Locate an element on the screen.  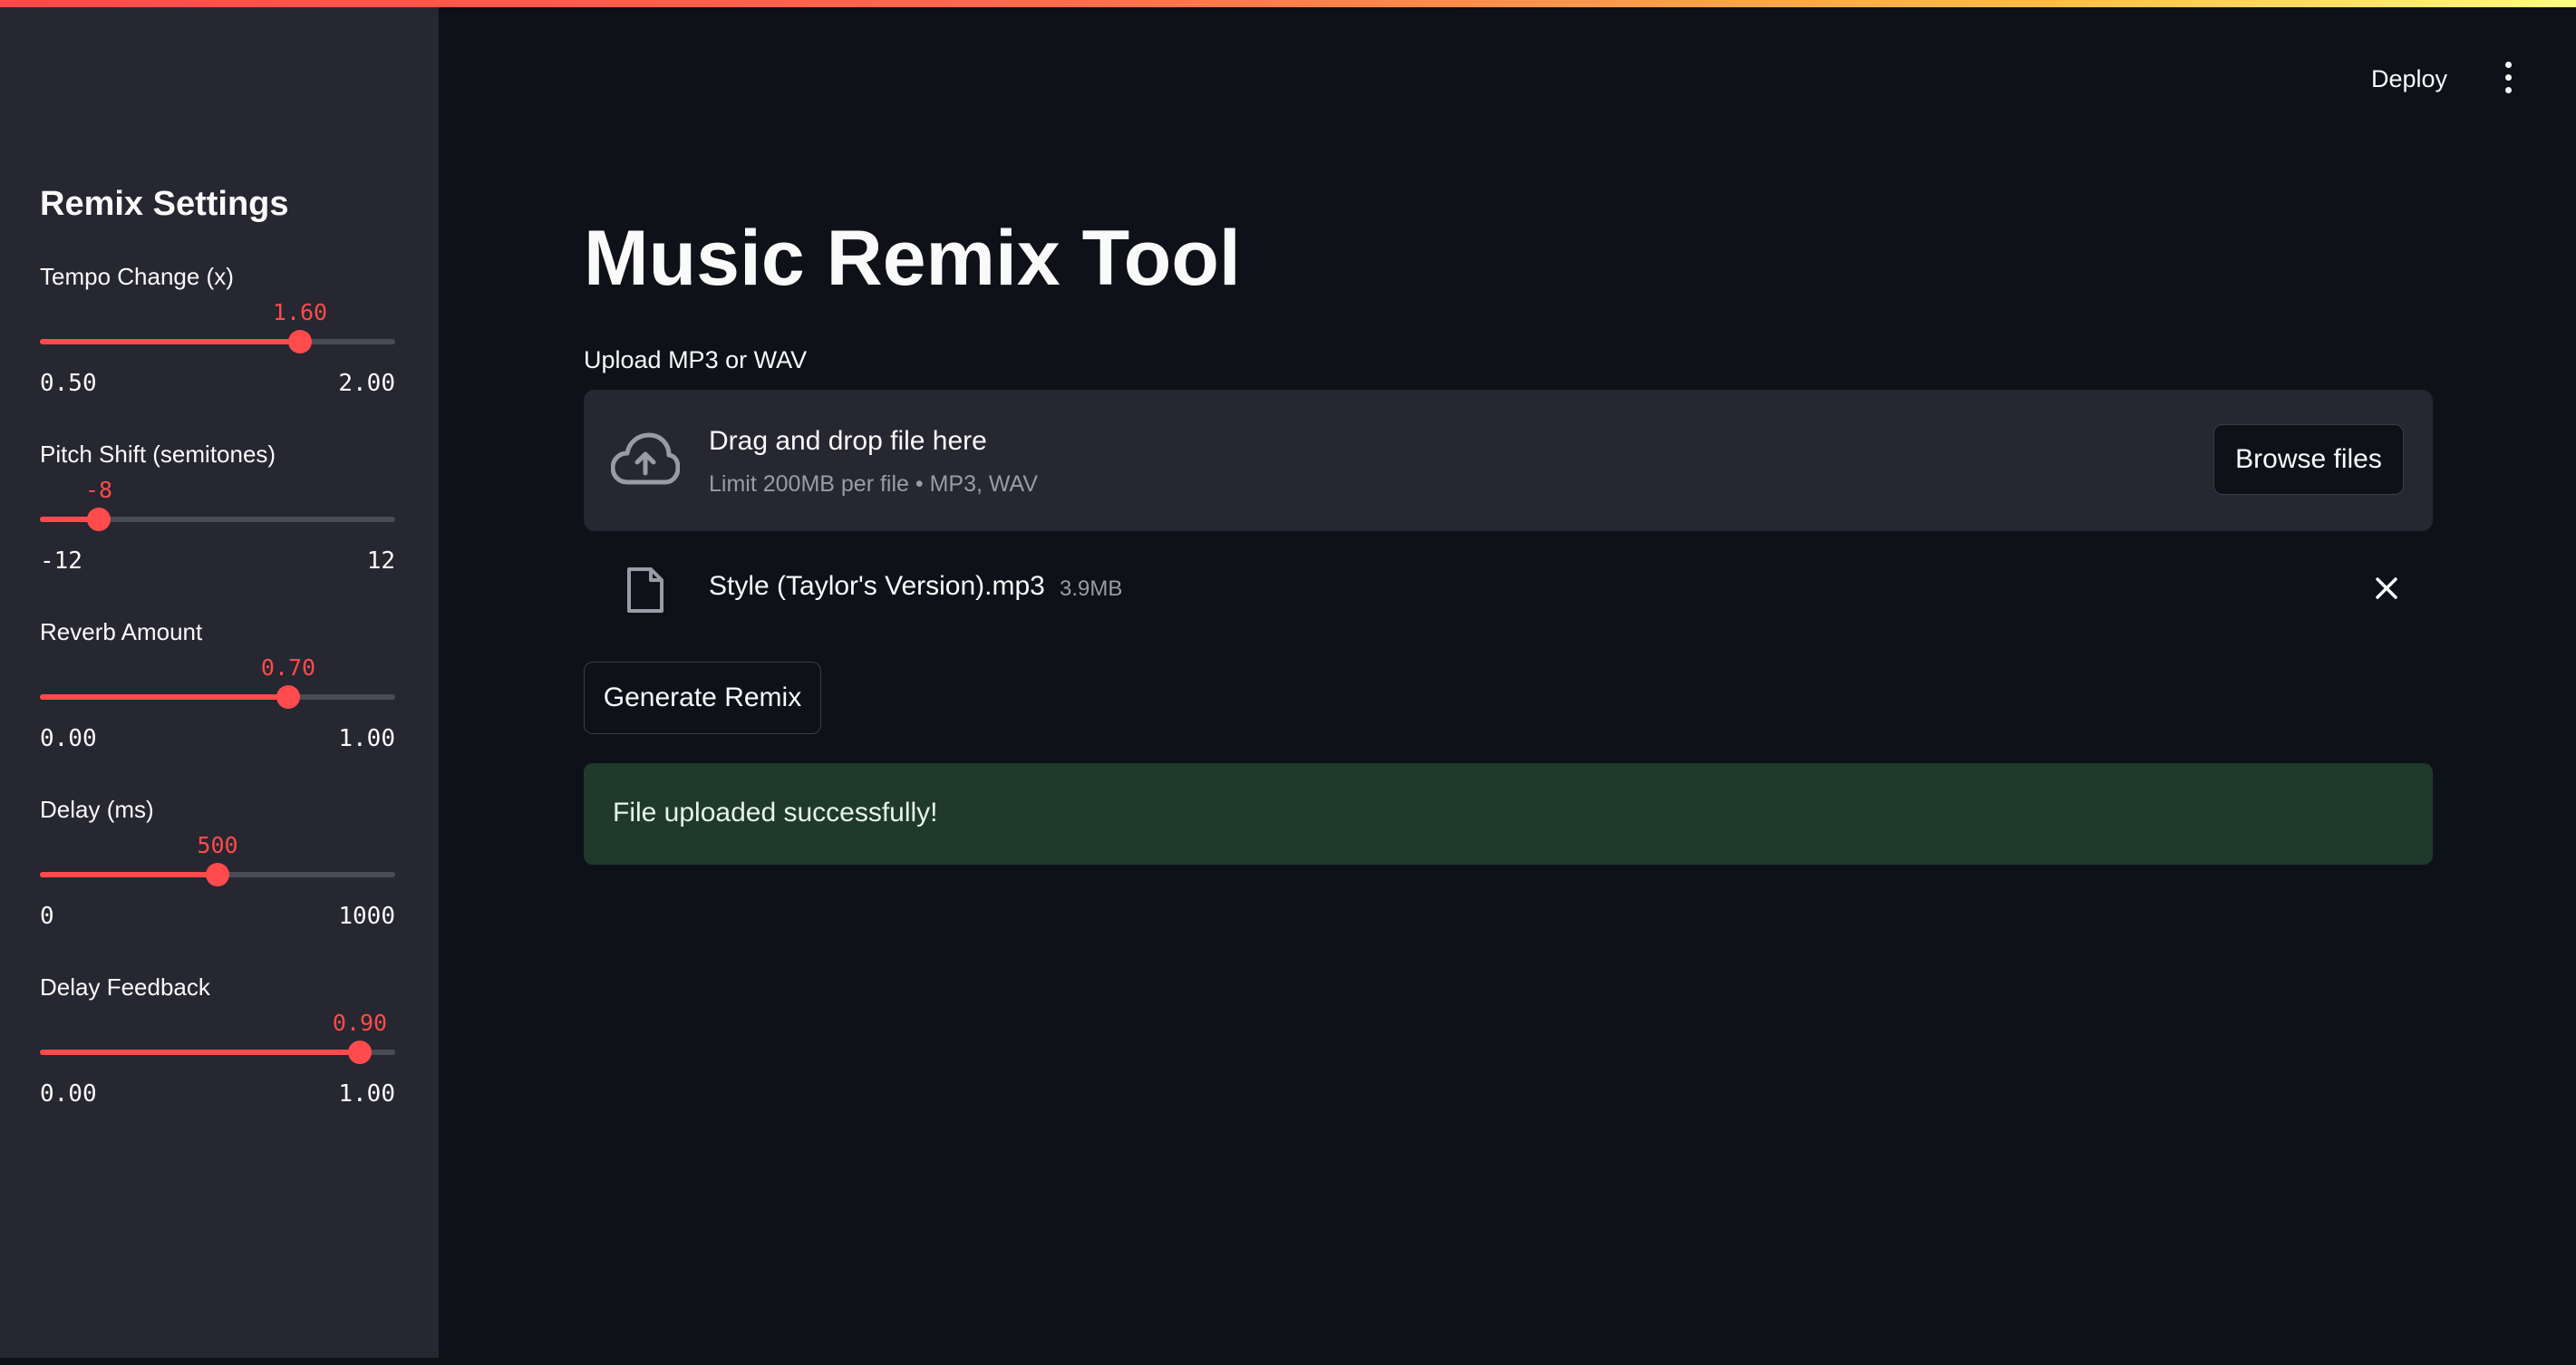
slider-3: Delay (ms) 500 0 1000 is located at coordinates (217, 877).